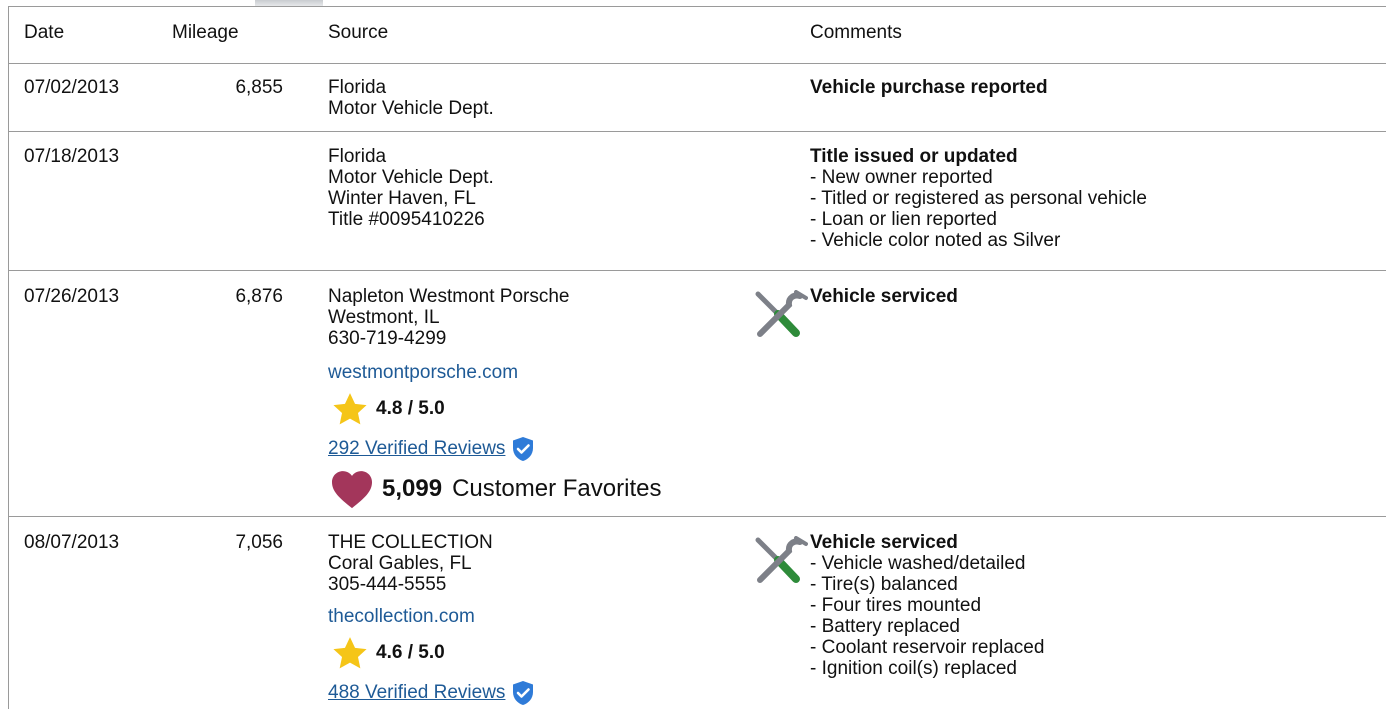 The image size is (1386, 709). What do you see at coordinates (423, 372) in the screenshot?
I see `dealer-website-link: westmontporsche.com` at bounding box center [423, 372].